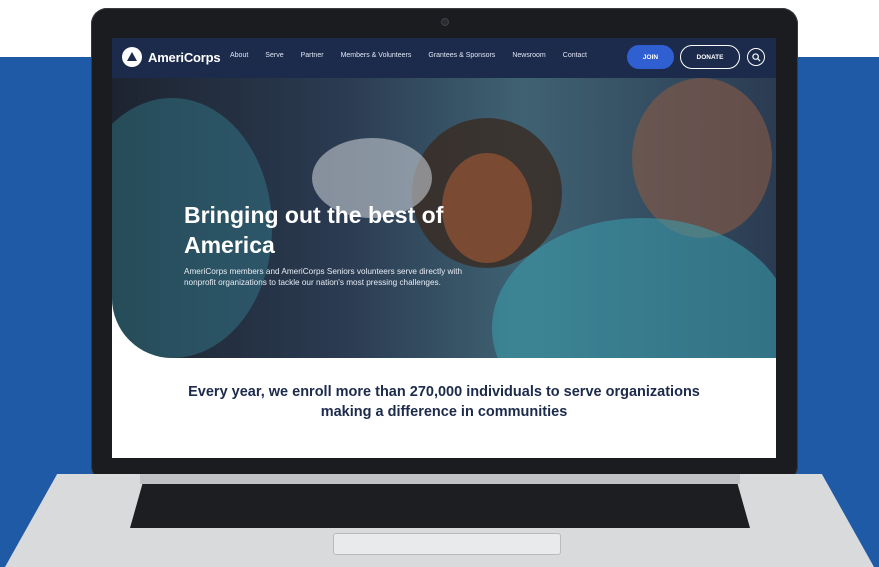 The width and height of the screenshot is (879, 567). Describe the element at coordinates (445, 22) in the screenshot. I see `camera-icon` at that location.